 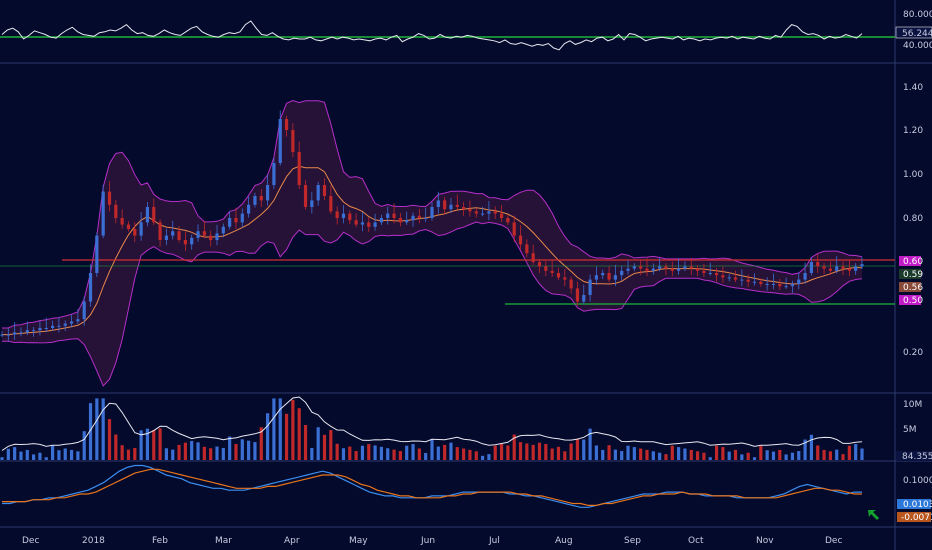 What do you see at coordinates (917, 15) in the screenshot?
I see `oscillator-tick-80: 80.0000` at bounding box center [917, 15].